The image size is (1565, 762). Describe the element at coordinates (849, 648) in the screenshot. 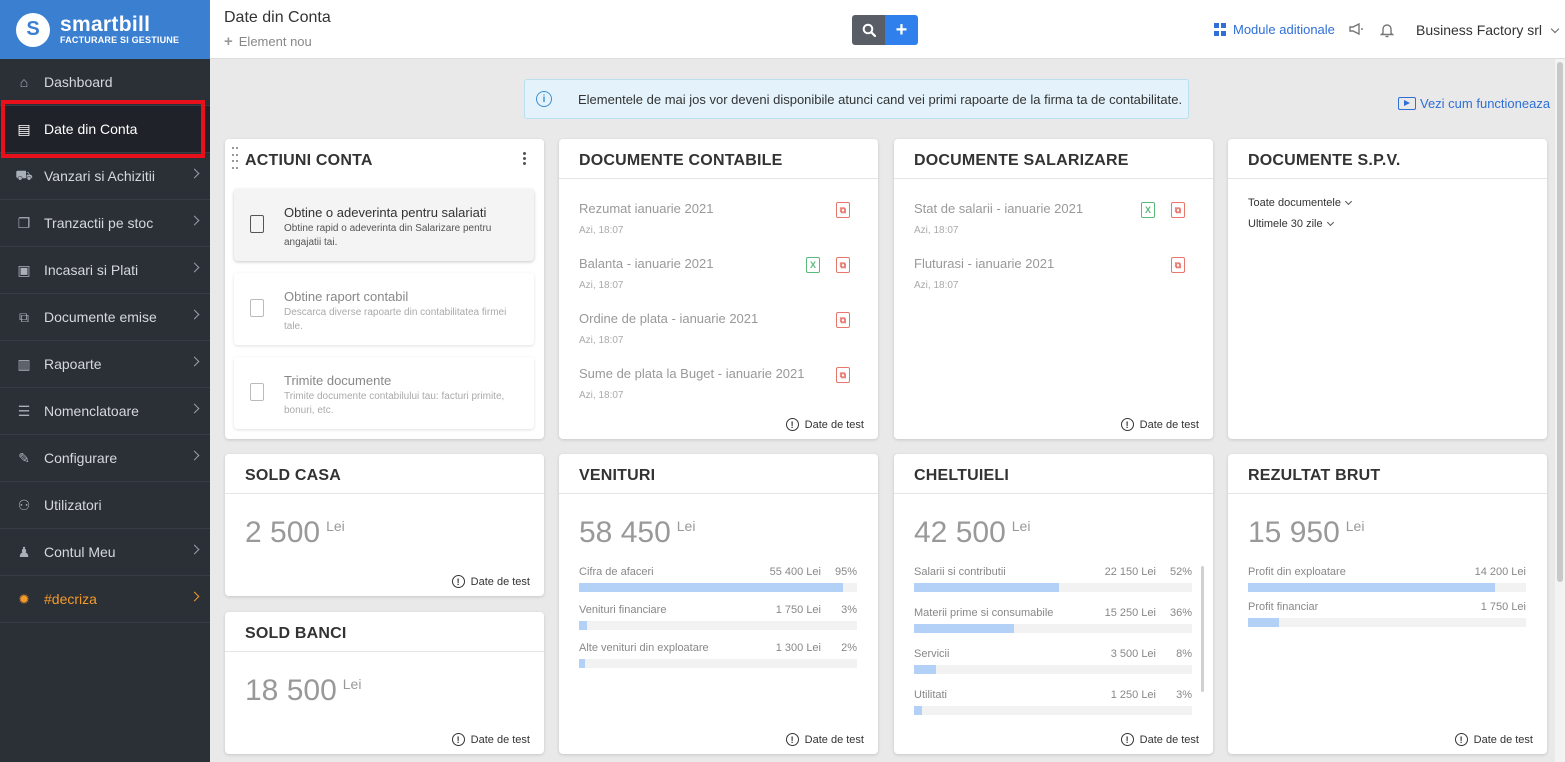

I see `breakdown-percent: 2%` at that location.